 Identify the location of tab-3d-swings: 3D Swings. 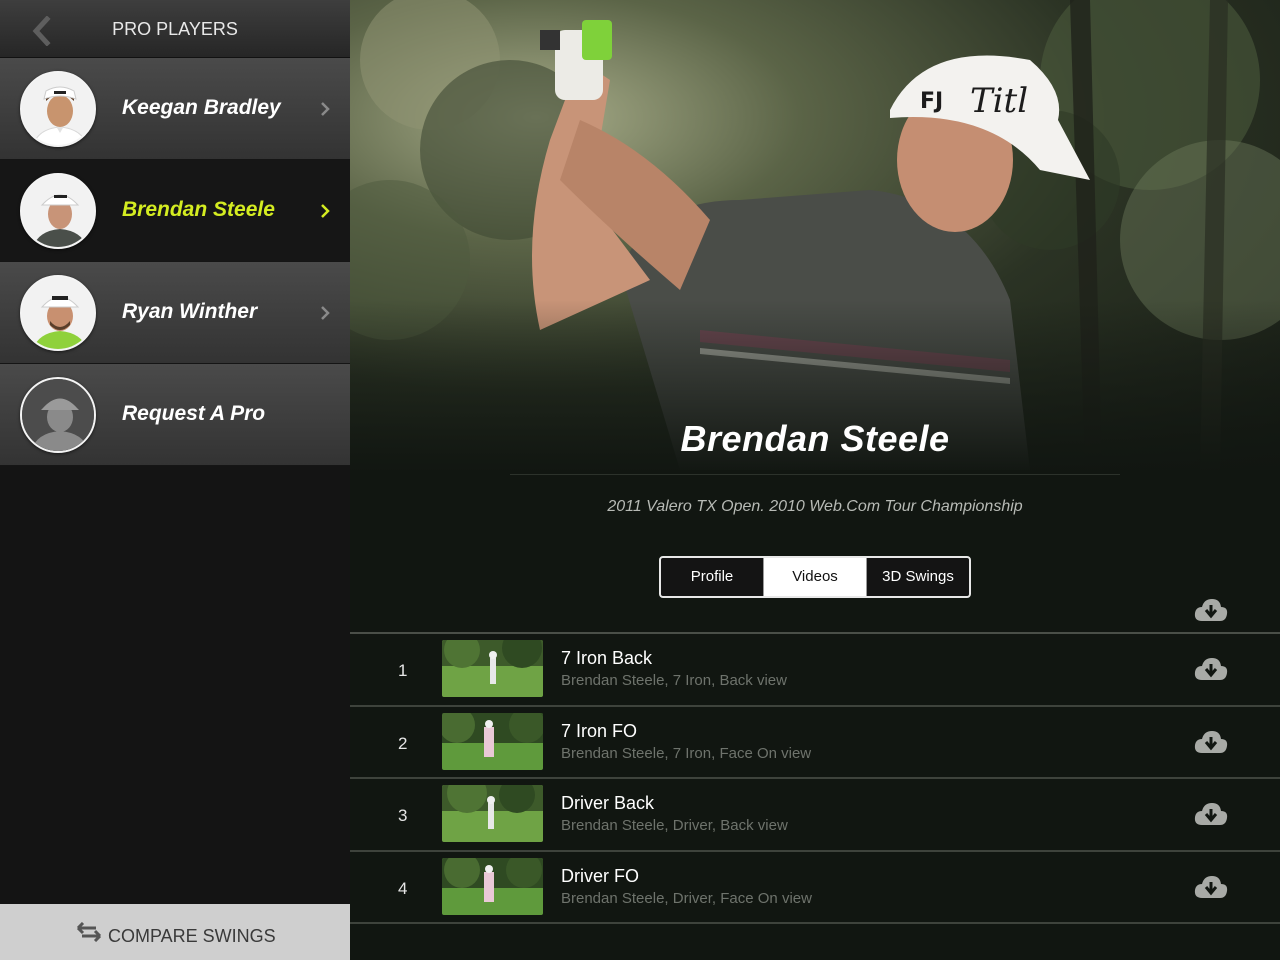
(918, 577).